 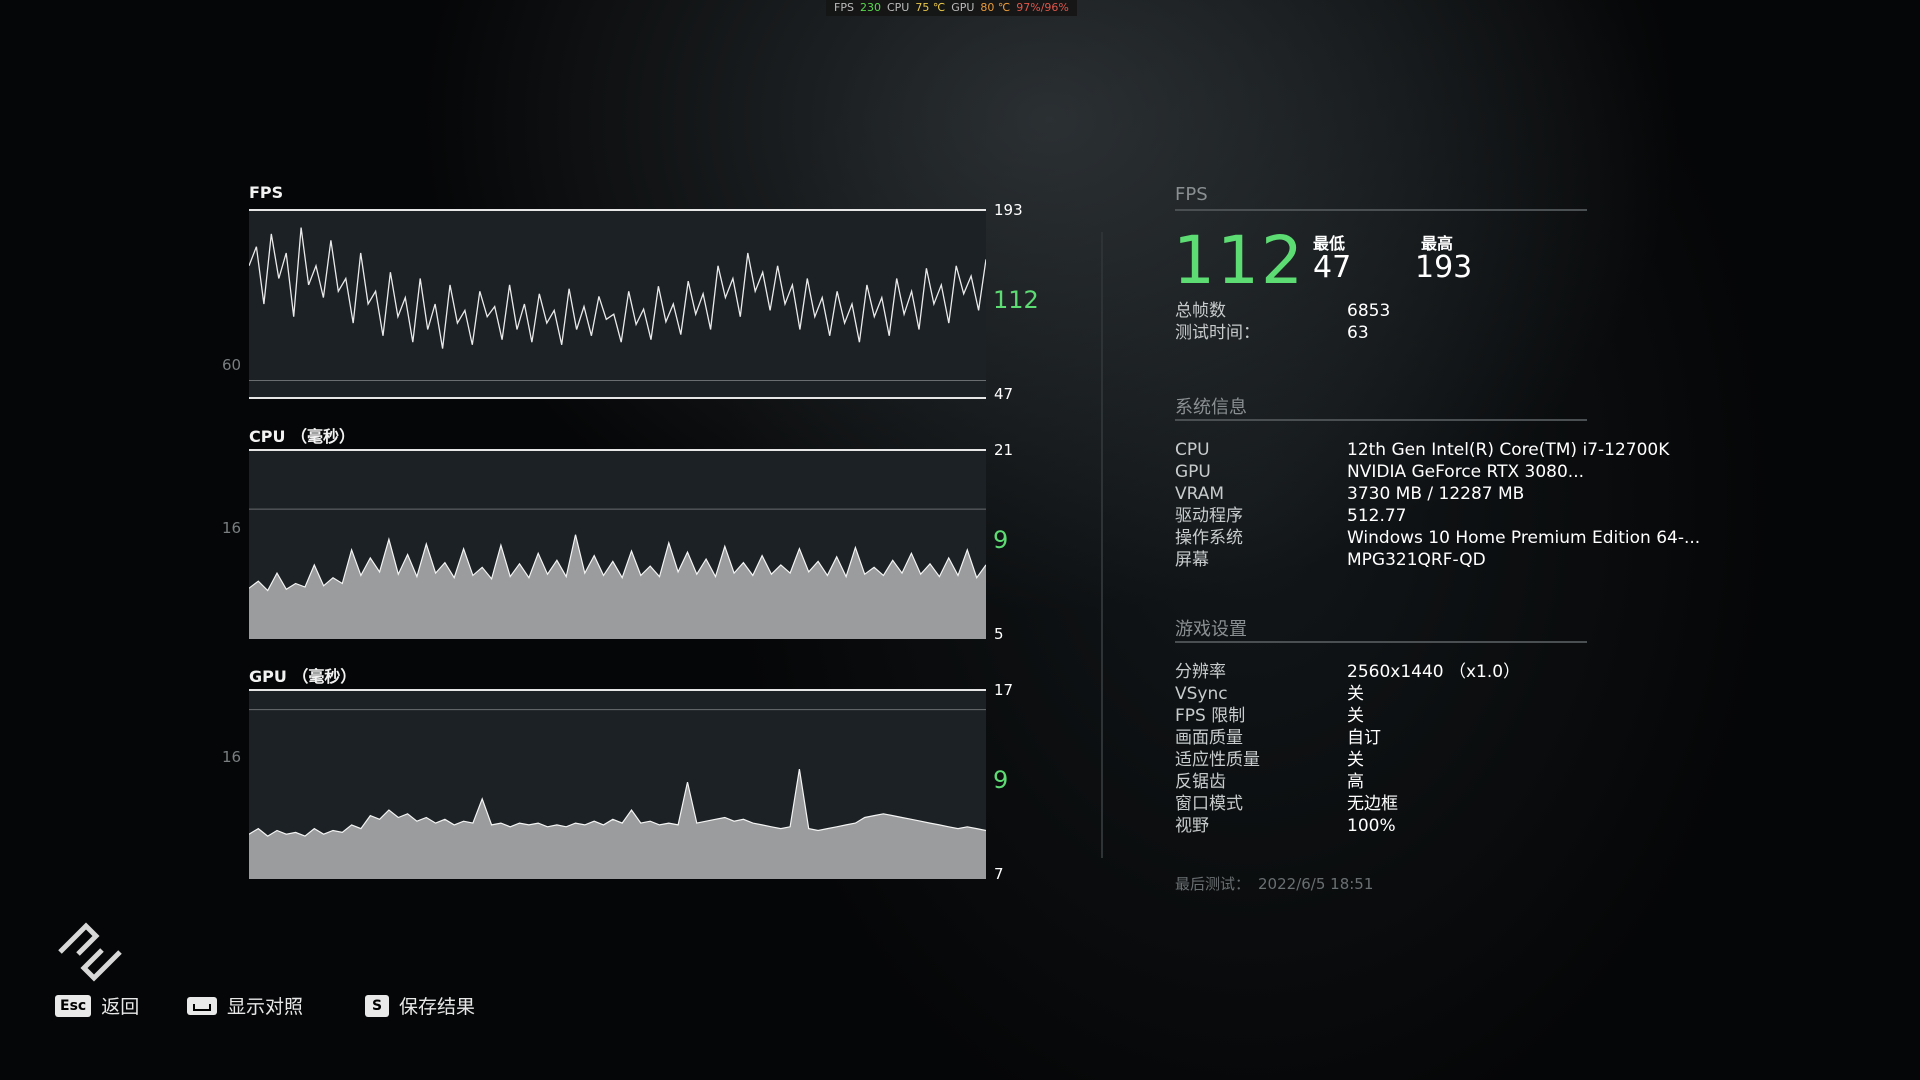 What do you see at coordinates (1381, 210) in the screenshot?
I see `fps-section-divider` at bounding box center [1381, 210].